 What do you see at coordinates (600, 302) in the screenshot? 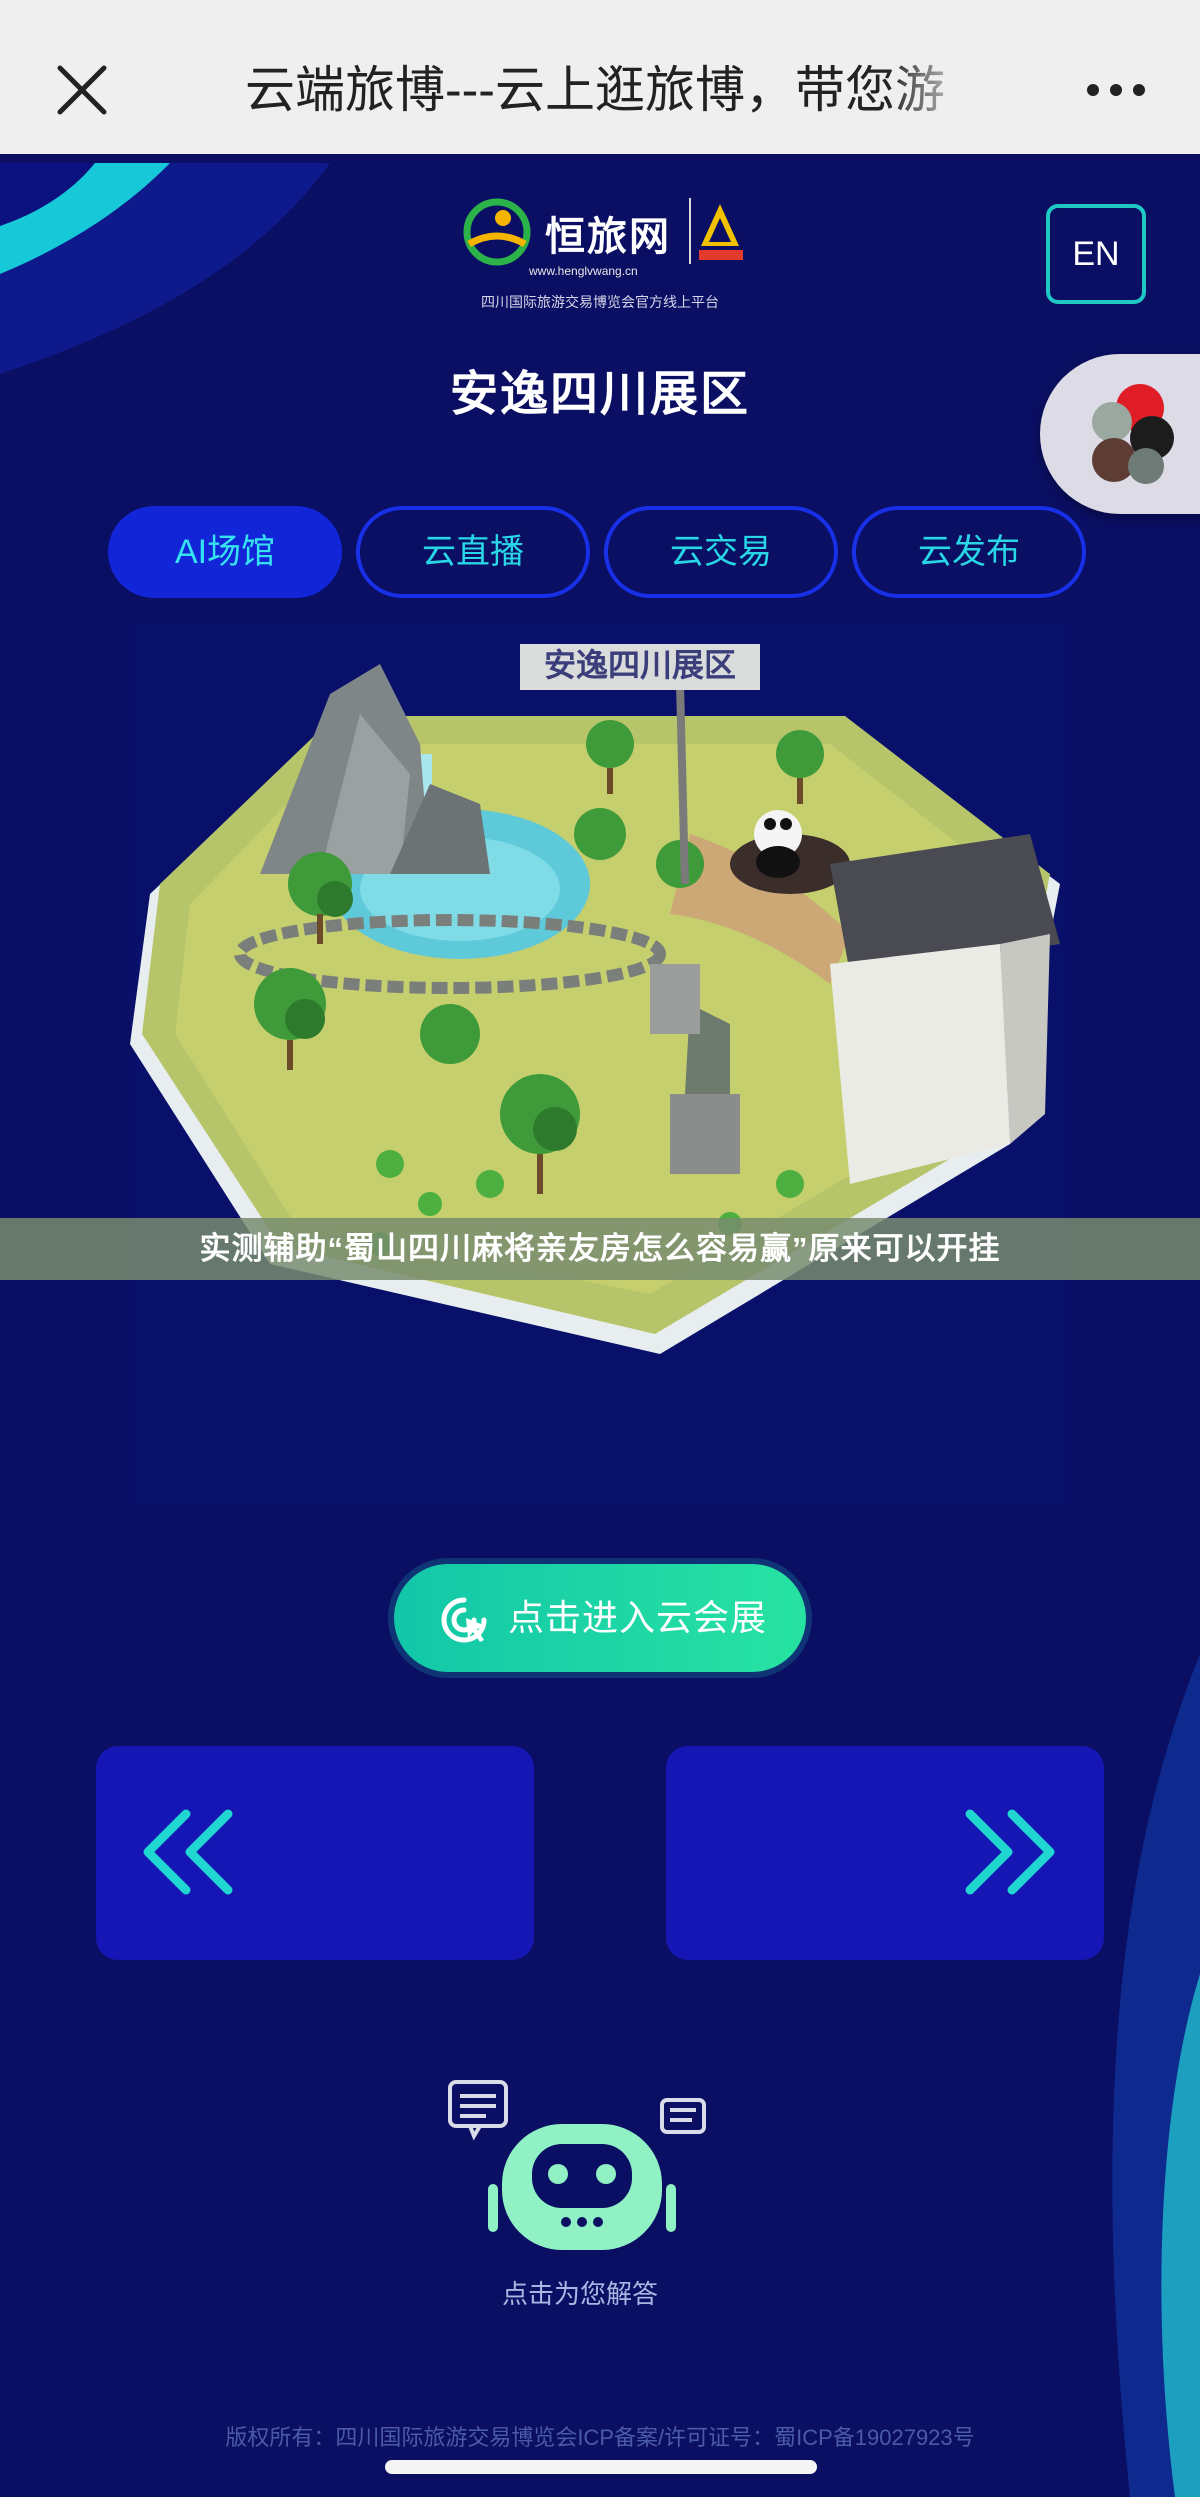
I see `logo-caption: 四川国际旅游交易博览会官方线上平台` at bounding box center [600, 302].